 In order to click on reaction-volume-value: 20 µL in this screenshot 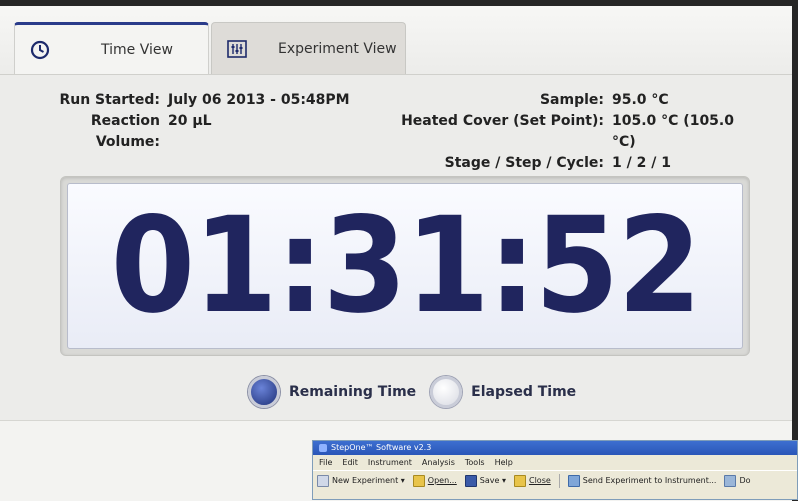, I will do `click(190, 121)`.